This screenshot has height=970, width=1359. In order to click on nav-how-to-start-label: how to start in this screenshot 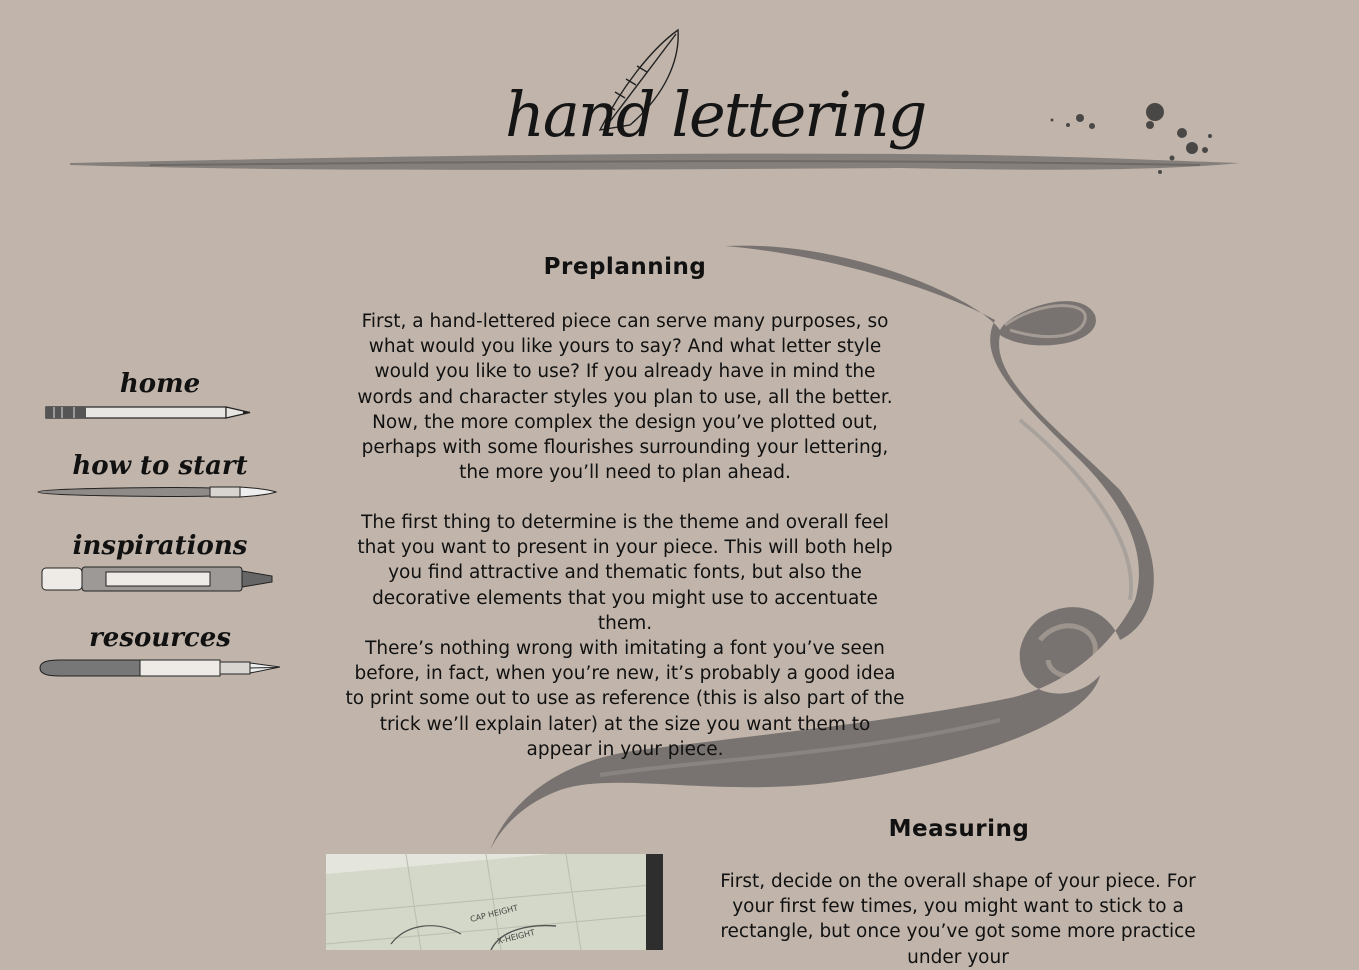, I will do `click(160, 466)`.